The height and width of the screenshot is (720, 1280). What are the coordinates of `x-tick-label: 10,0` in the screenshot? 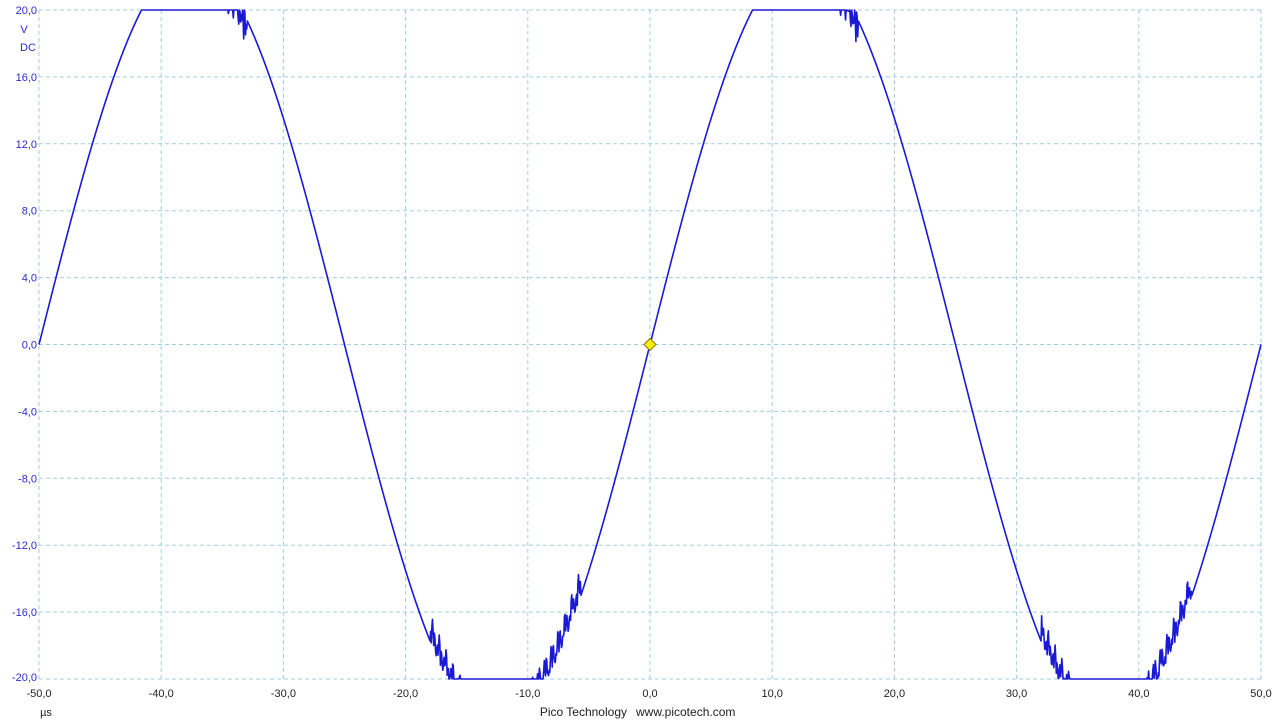 It's located at (771, 694).